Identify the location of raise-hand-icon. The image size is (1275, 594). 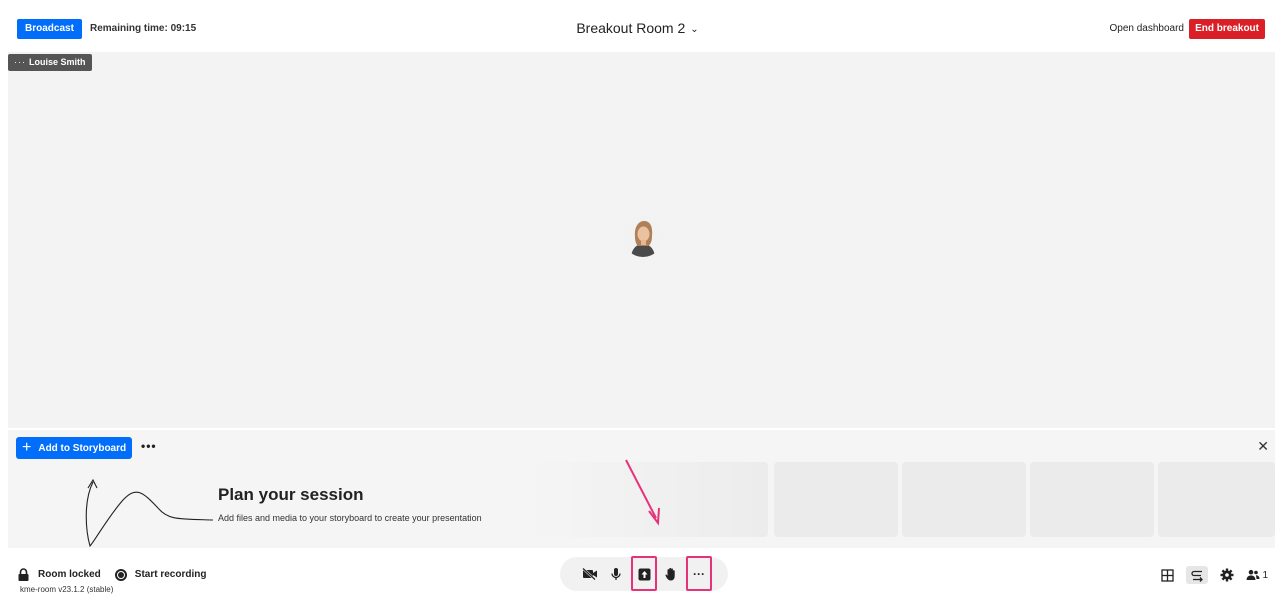
(671, 574).